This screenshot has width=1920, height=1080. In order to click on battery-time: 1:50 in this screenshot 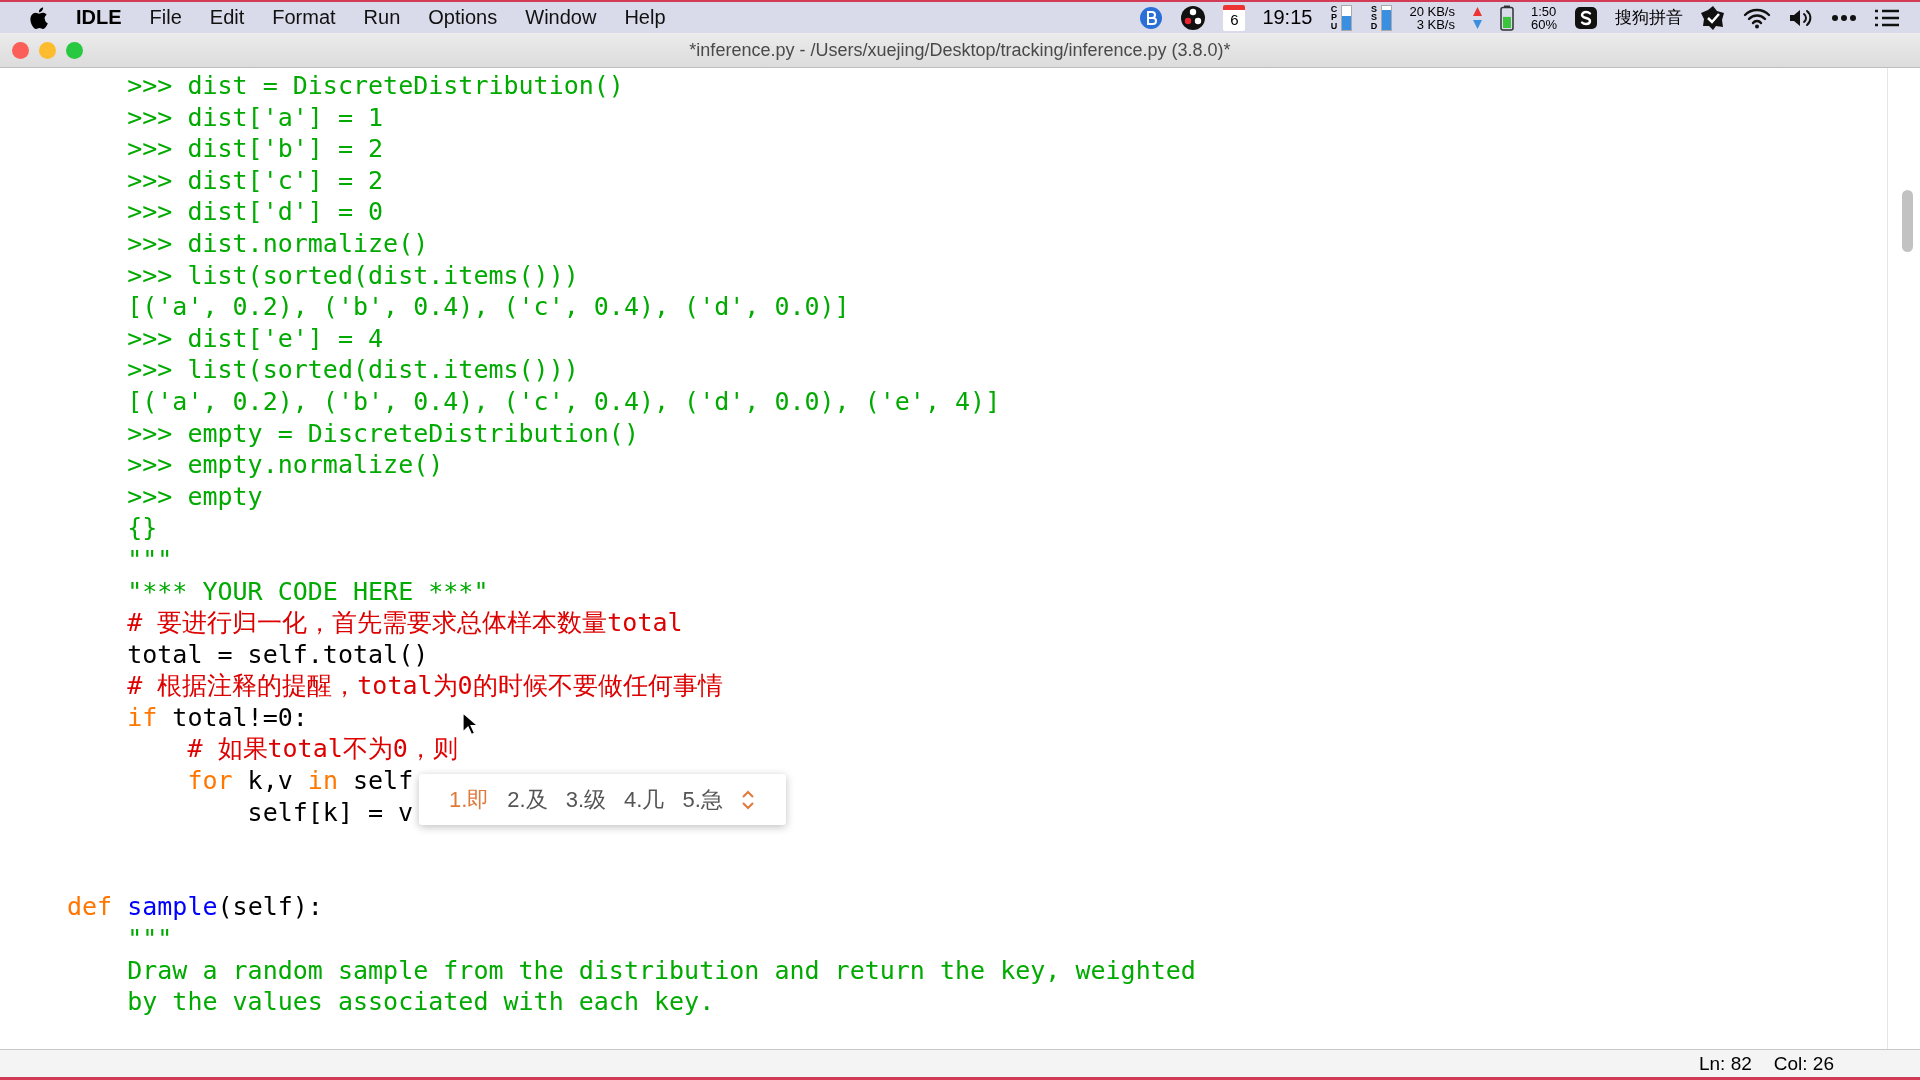, I will do `click(1543, 11)`.